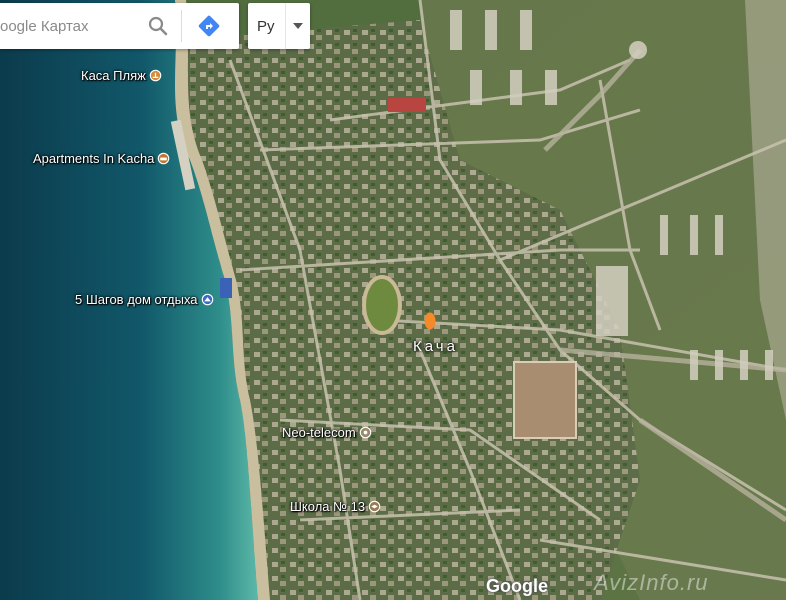  What do you see at coordinates (207, 299) in the screenshot?
I see `lodging-icon` at bounding box center [207, 299].